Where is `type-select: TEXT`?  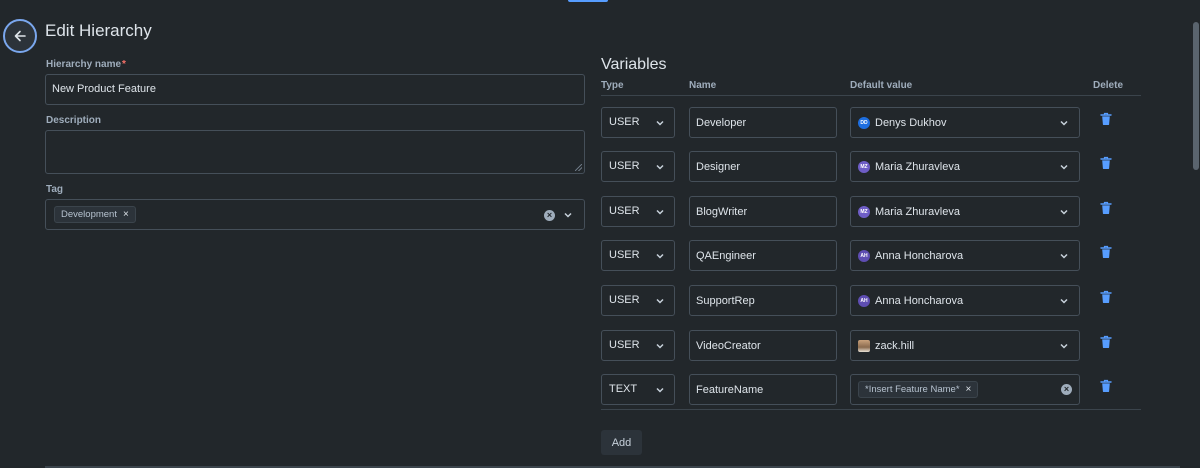 type-select: TEXT is located at coordinates (638, 389).